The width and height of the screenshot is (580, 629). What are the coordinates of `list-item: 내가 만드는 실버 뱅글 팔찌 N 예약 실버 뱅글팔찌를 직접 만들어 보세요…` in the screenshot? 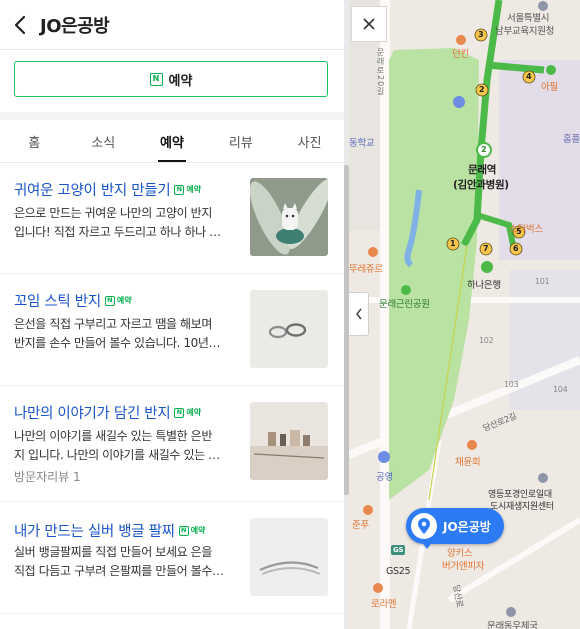 It's located at (172, 558).